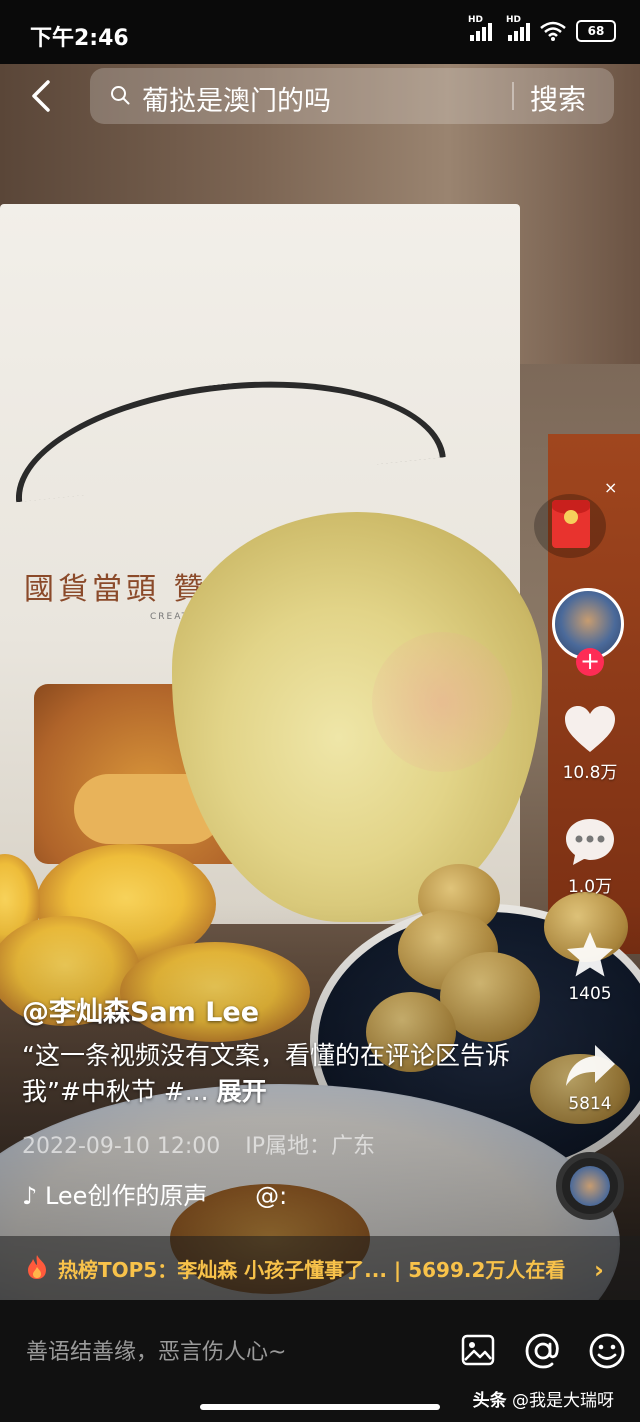 The image size is (640, 1422). What do you see at coordinates (558, 98) in the screenshot?
I see `search-button: 搜索` at bounding box center [558, 98].